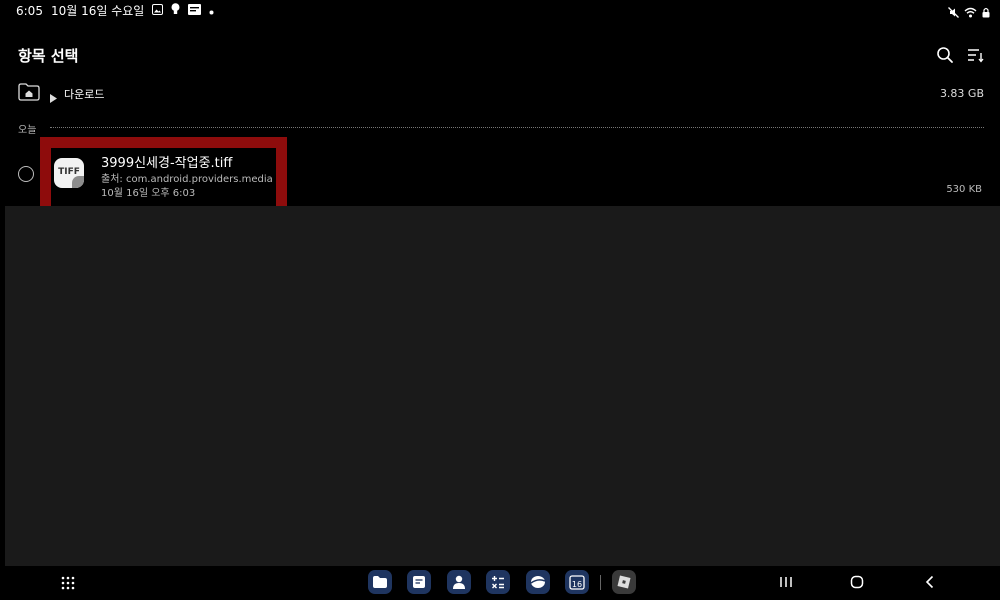  Describe the element at coordinates (953, 12) in the screenshot. I see `mute-icon` at that location.